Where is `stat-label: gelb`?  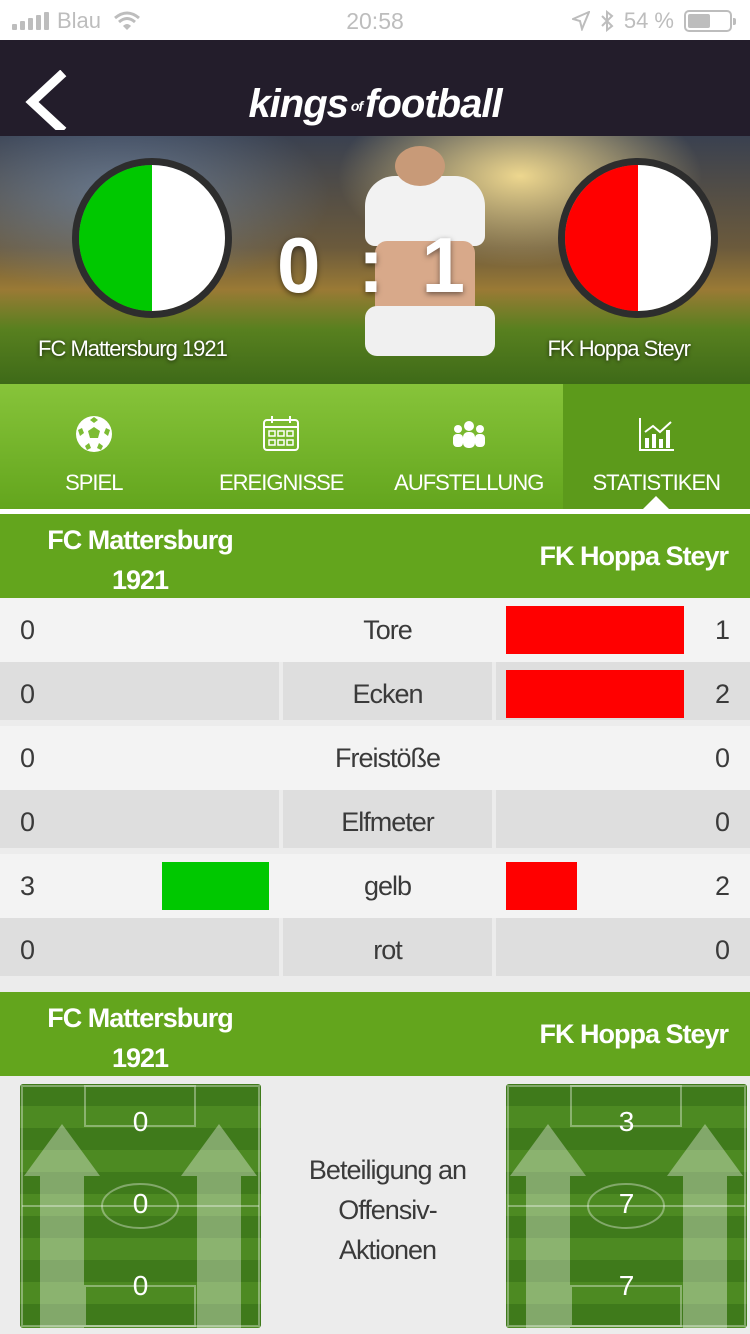 stat-label: gelb is located at coordinates (387, 886).